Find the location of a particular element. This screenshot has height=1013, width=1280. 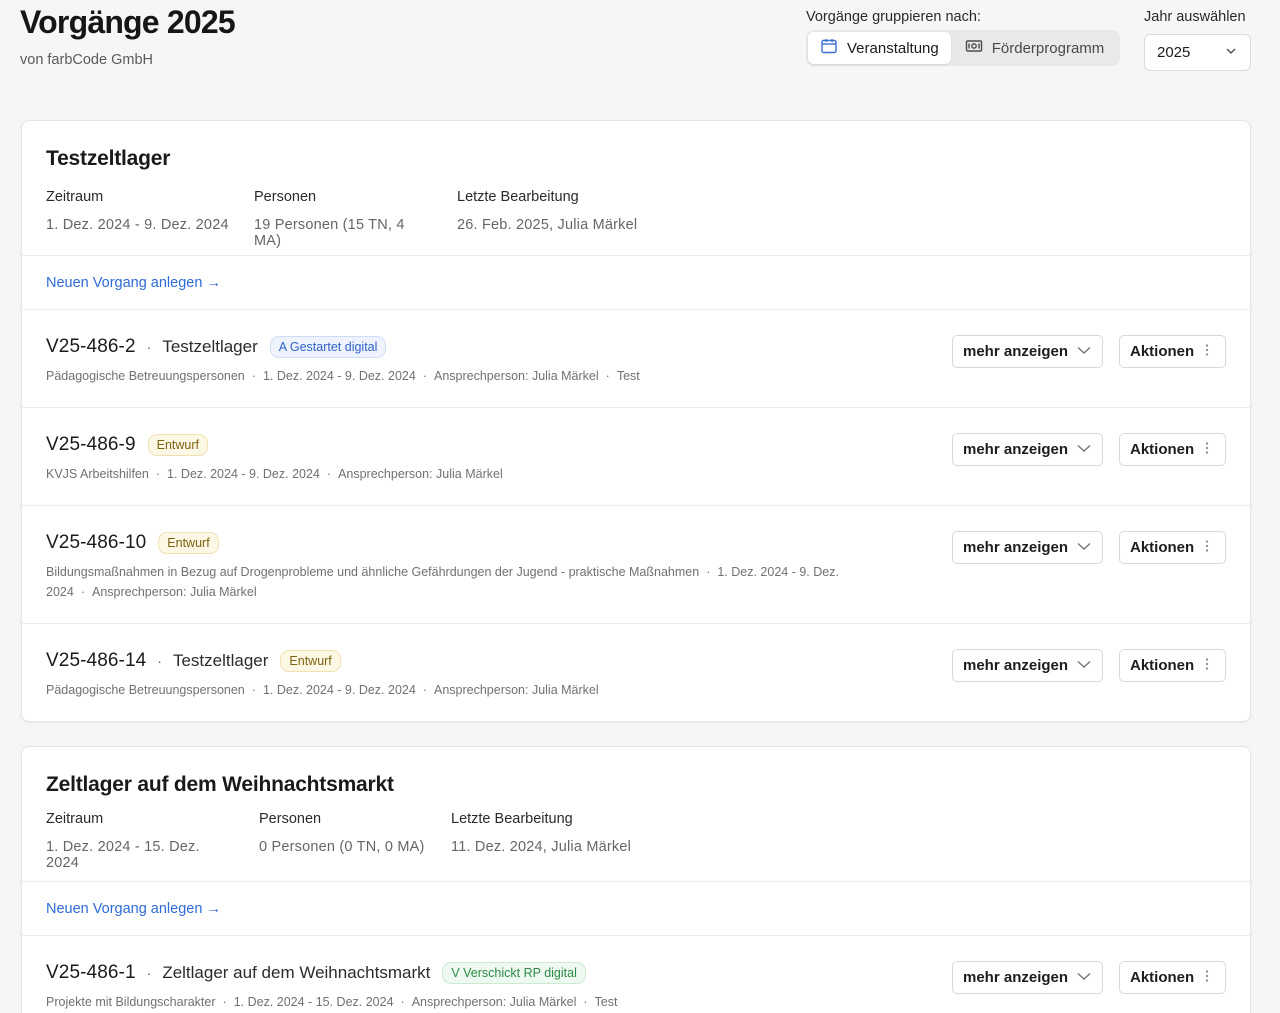

vorgang-id: V25-486-1 is located at coordinates (91, 973).